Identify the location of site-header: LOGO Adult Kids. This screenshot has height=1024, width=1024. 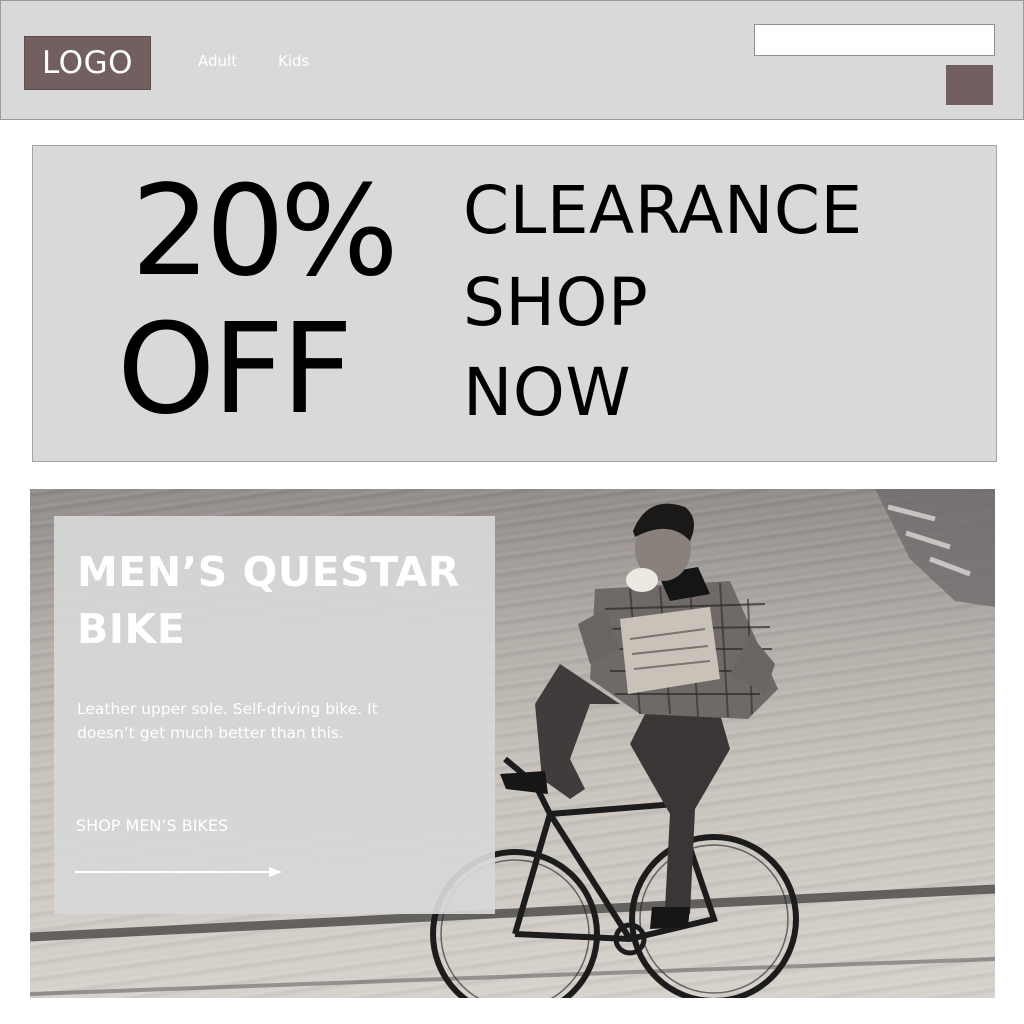
(512, 60).